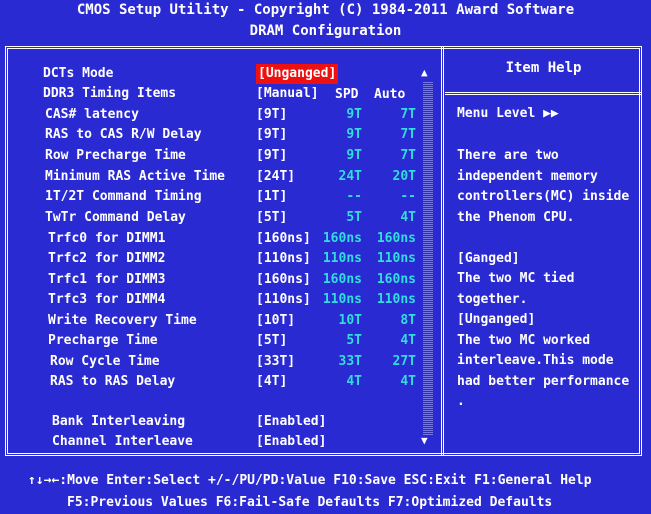 This screenshot has height=514, width=651. What do you see at coordinates (488, 258) in the screenshot?
I see `help-line: [Ganged]` at bounding box center [488, 258].